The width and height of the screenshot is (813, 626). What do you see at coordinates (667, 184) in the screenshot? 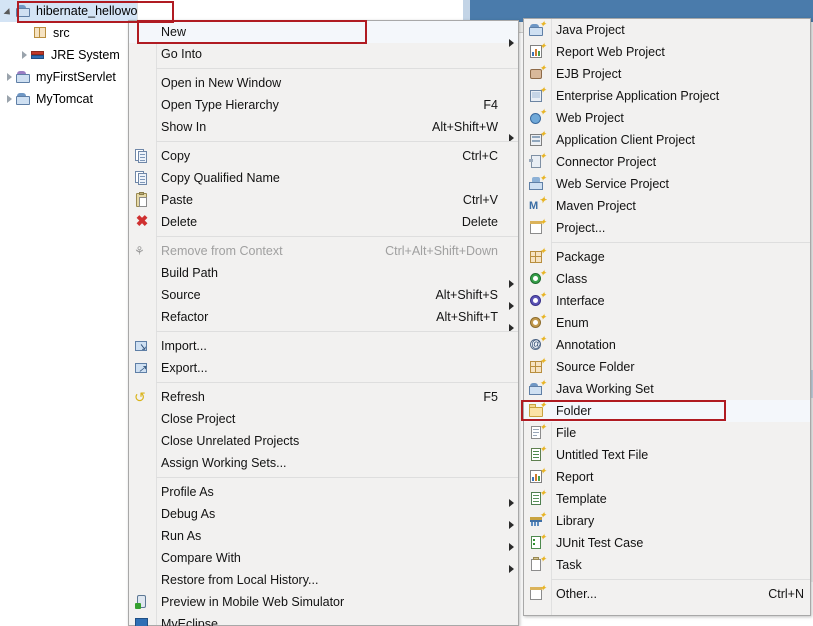
I see `submenu-item-web-service-project: Web Service Project` at bounding box center [667, 184].